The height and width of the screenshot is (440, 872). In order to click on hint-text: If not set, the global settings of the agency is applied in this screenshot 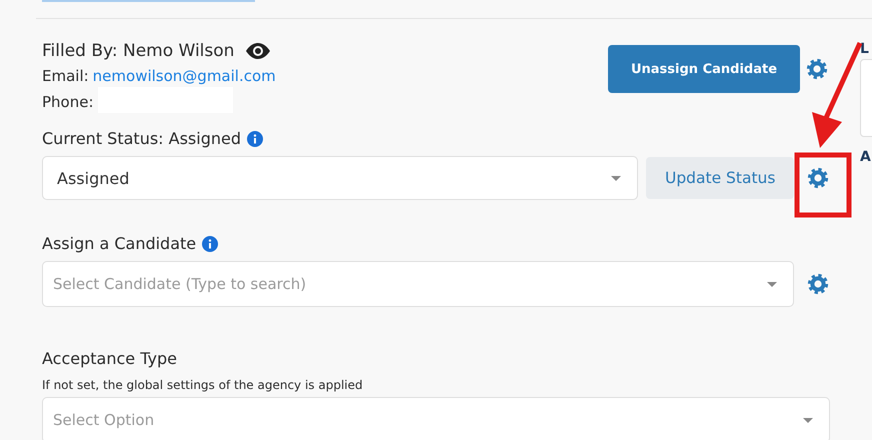, I will do `click(203, 385)`.